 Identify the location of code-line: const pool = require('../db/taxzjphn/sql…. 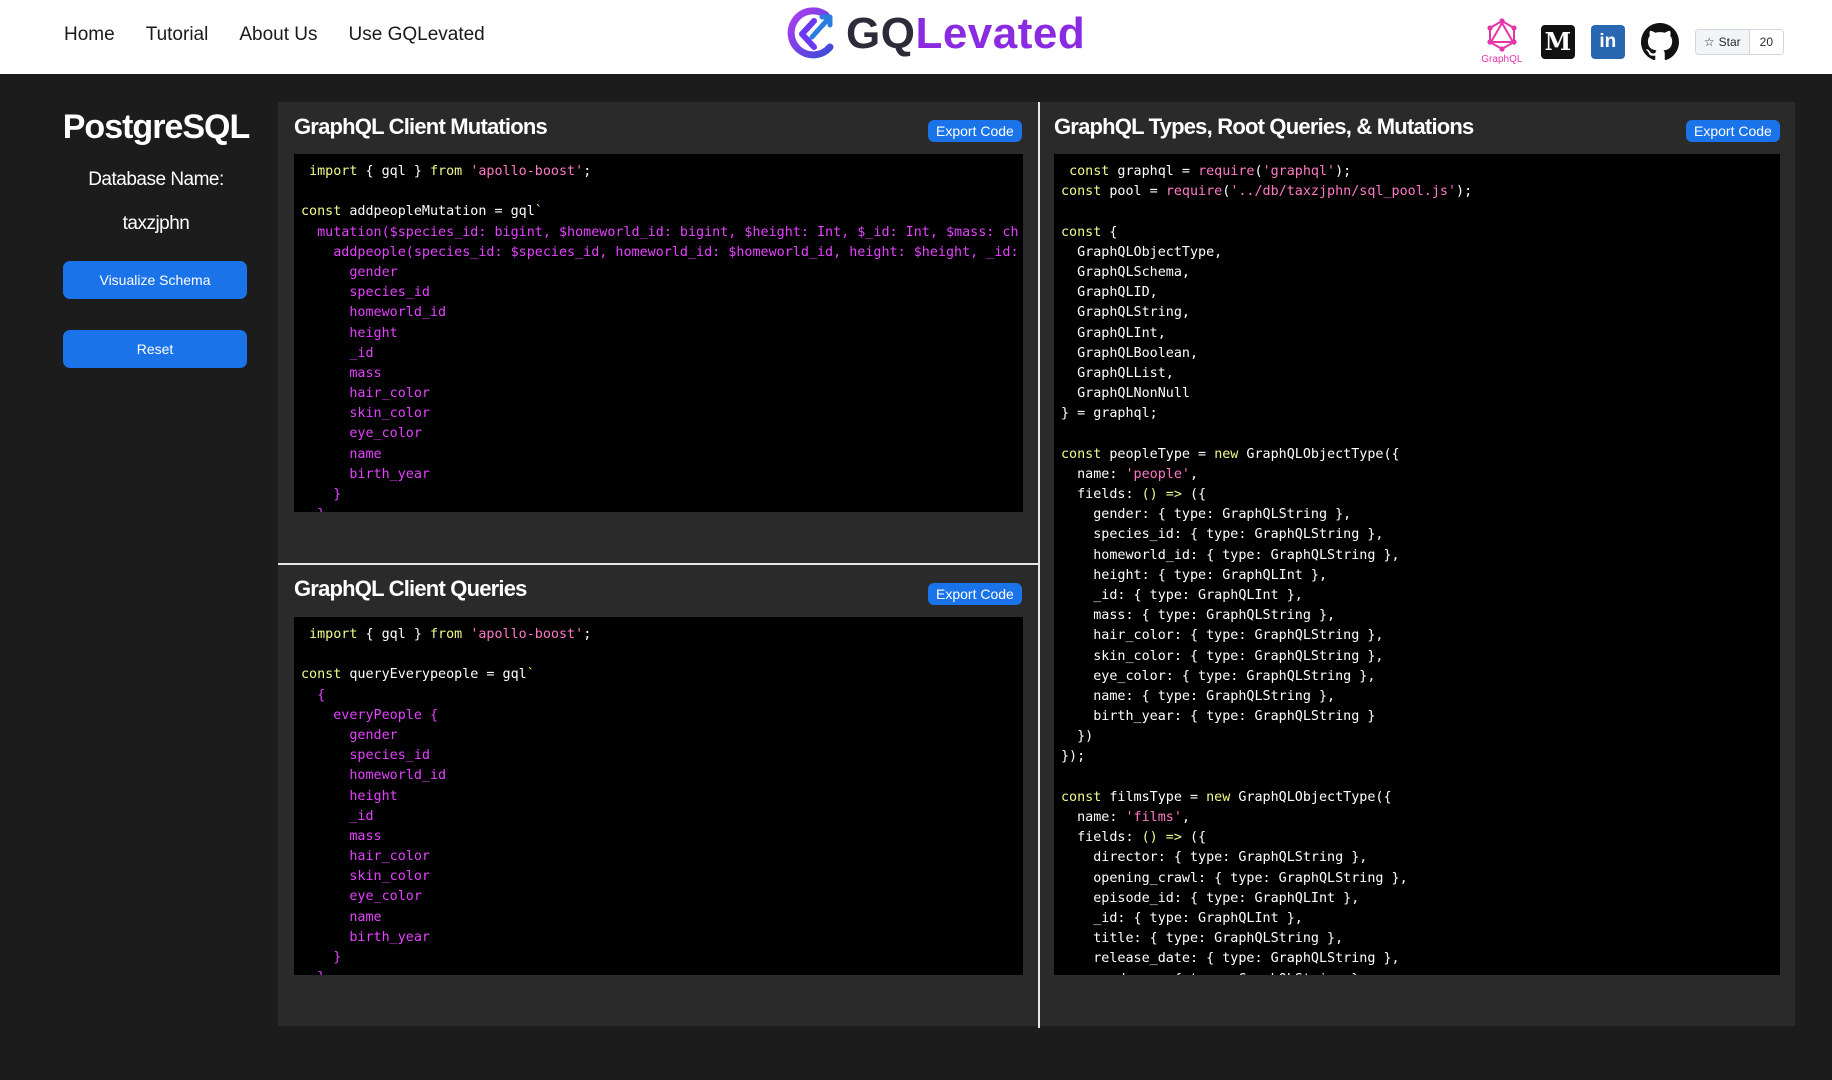
(1420, 192).